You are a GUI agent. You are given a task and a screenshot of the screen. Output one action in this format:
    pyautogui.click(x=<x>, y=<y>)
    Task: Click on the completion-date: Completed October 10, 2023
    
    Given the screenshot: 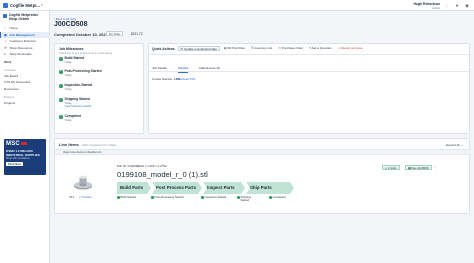 What is the action you would take?
    pyautogui.click(x=81, y=34)
    